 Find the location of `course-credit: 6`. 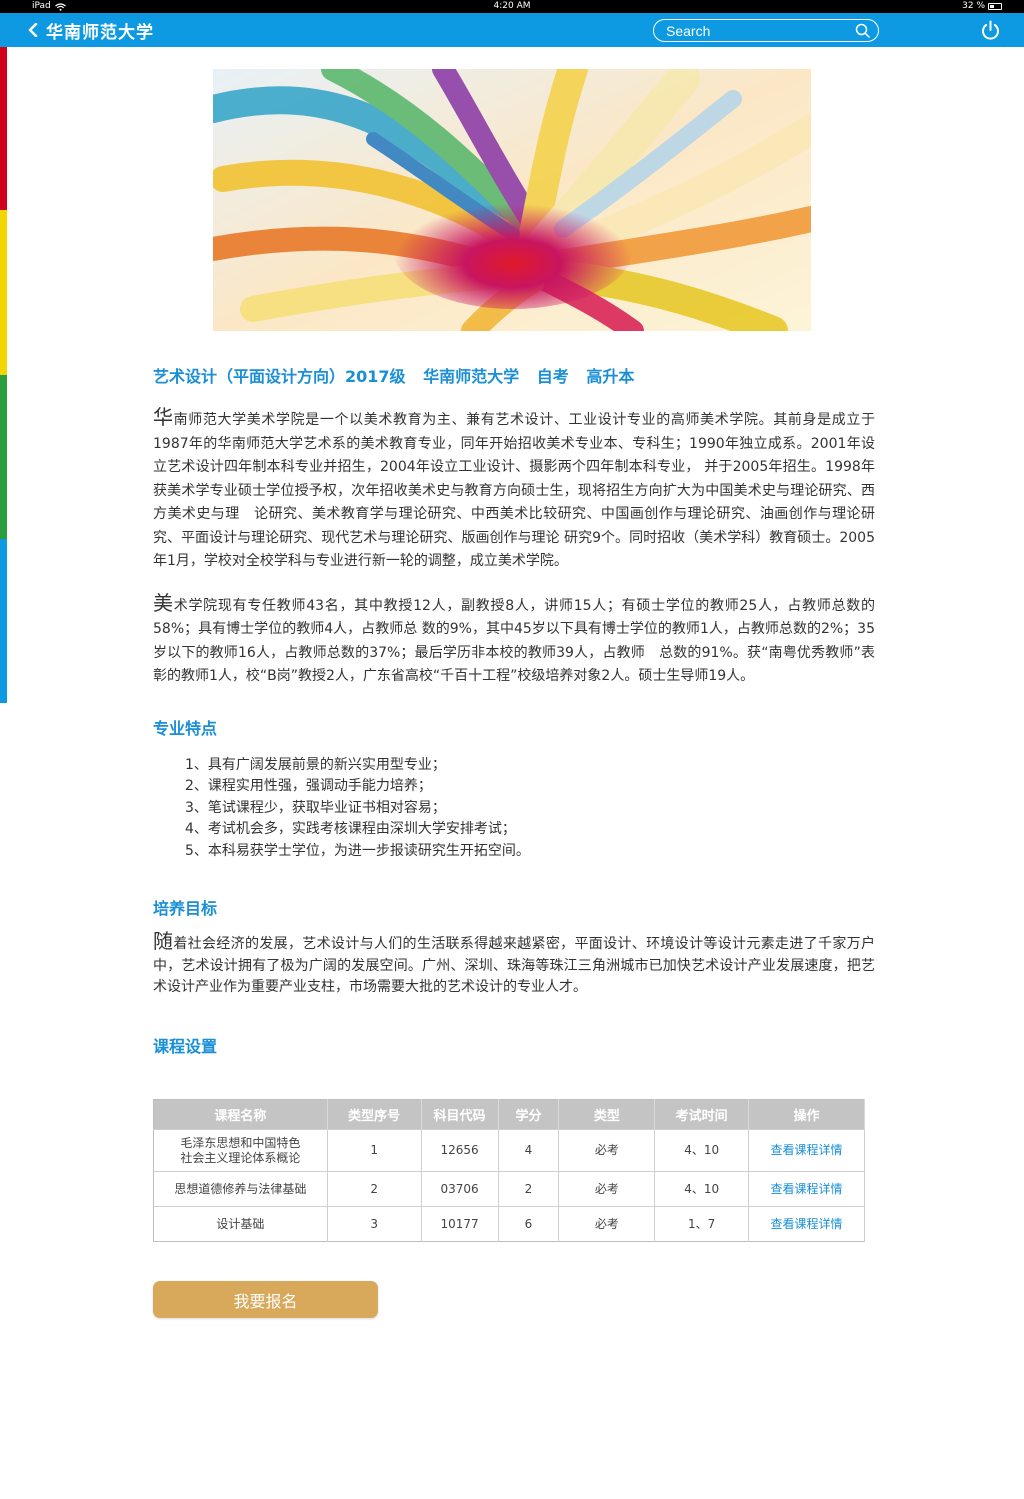

course-credit: 6 is located at coordinates (529, 1224).